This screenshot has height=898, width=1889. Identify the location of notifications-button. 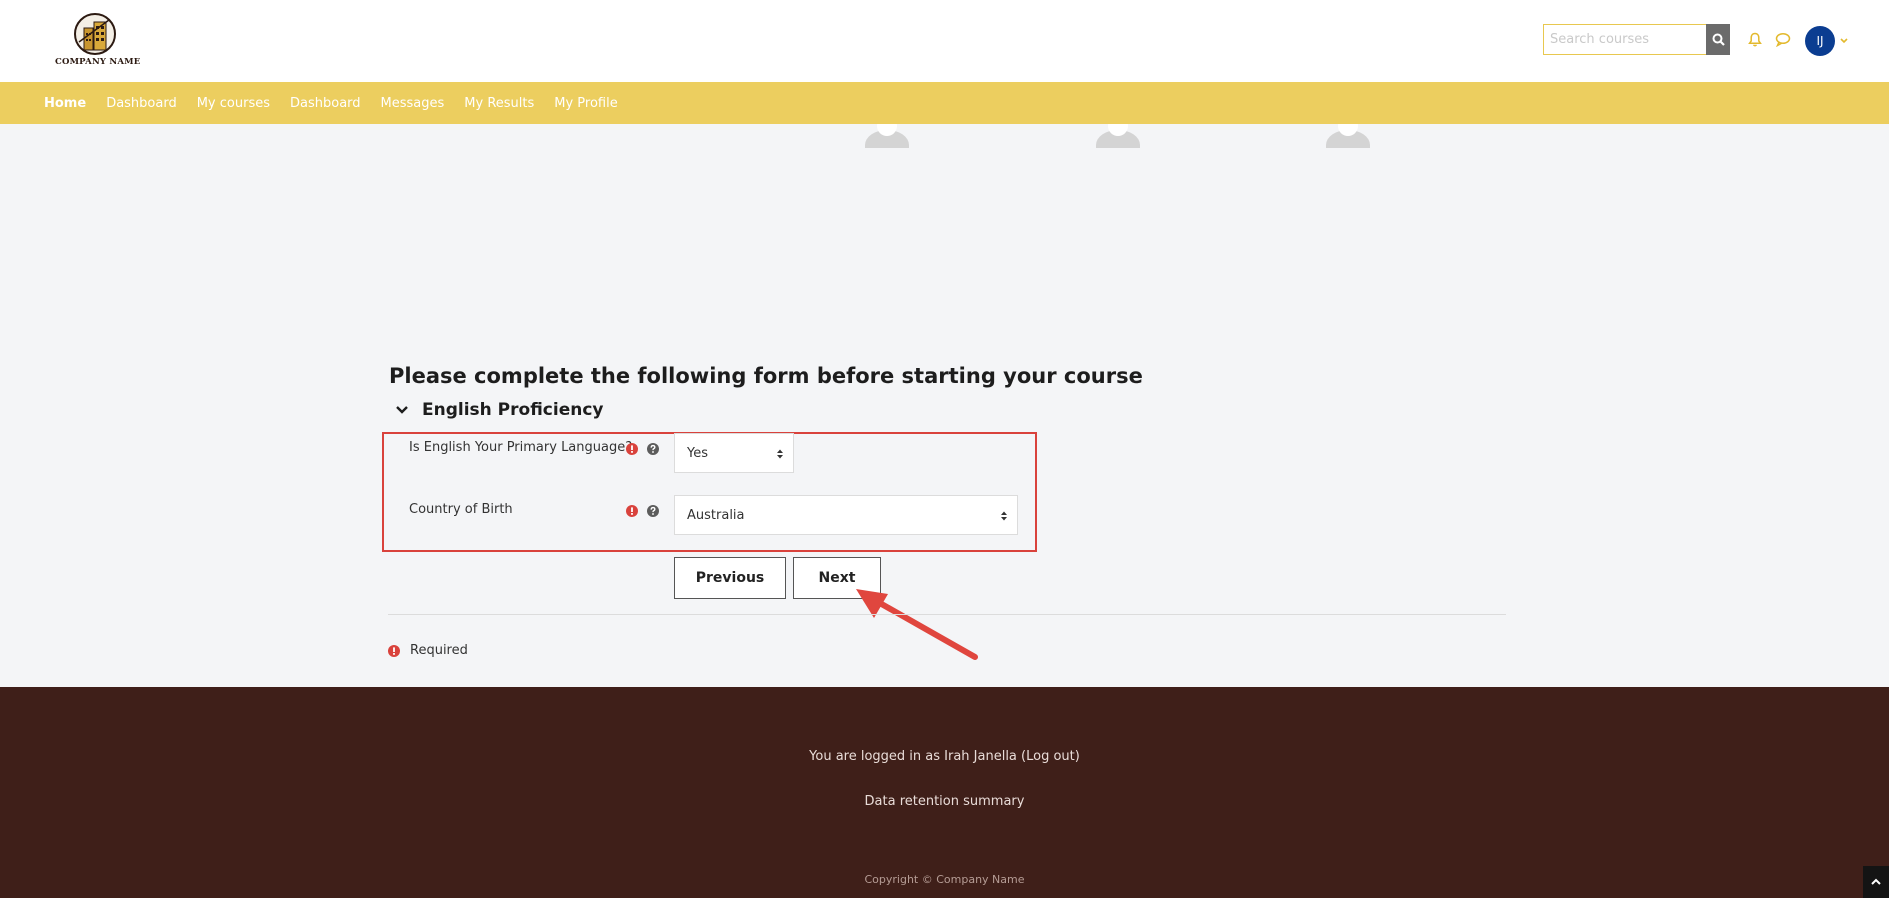
(1755, 39).